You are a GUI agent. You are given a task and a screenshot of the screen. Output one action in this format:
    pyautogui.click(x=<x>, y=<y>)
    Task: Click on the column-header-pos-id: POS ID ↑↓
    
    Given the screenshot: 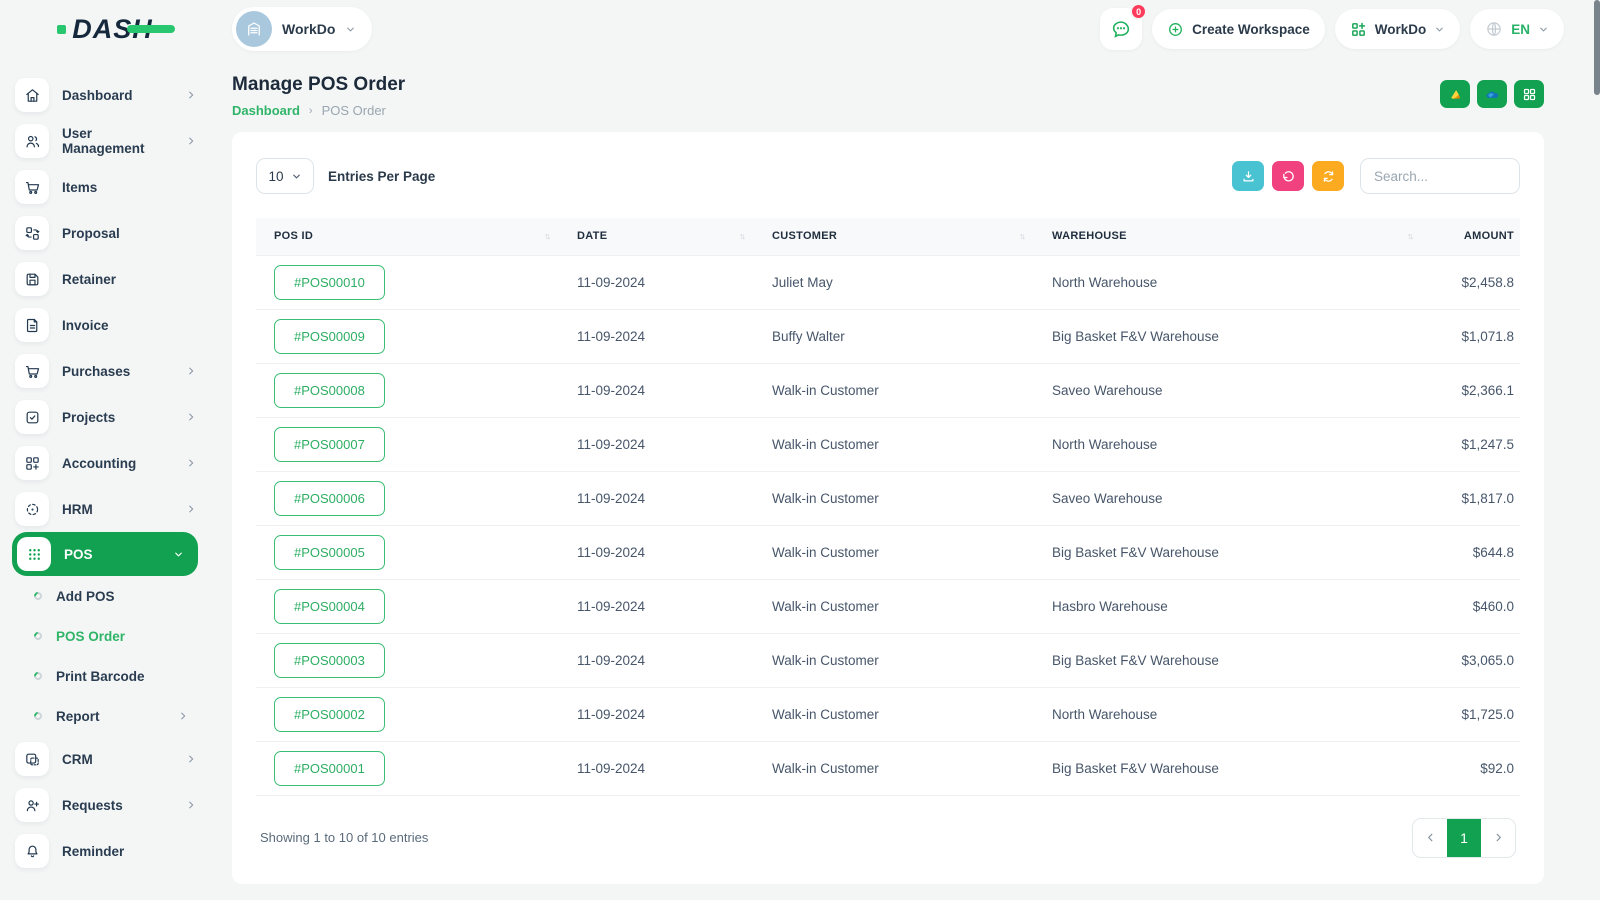 What is the action you would take?
    pyautogui.click(x=407, y=236)
    